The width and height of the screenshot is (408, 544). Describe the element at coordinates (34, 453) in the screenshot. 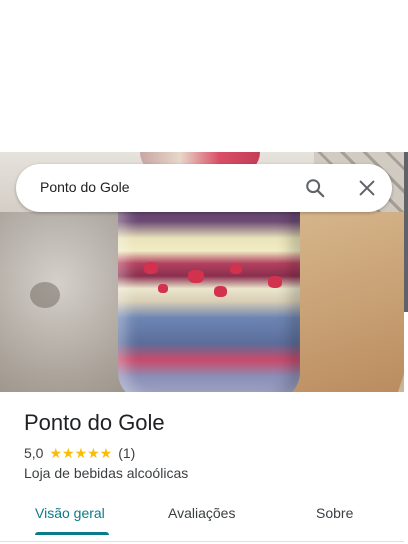

I see `rating-value: 5,0` at that location.